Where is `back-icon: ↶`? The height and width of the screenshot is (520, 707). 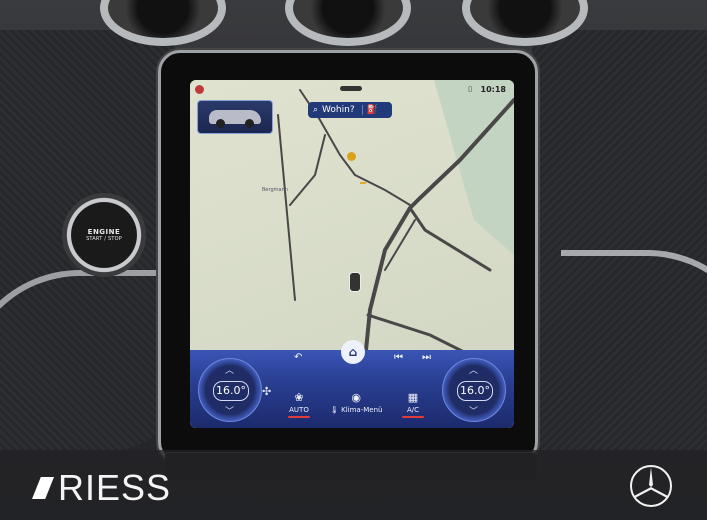 back-icon: ↶ is located at coordinates (298, 357).